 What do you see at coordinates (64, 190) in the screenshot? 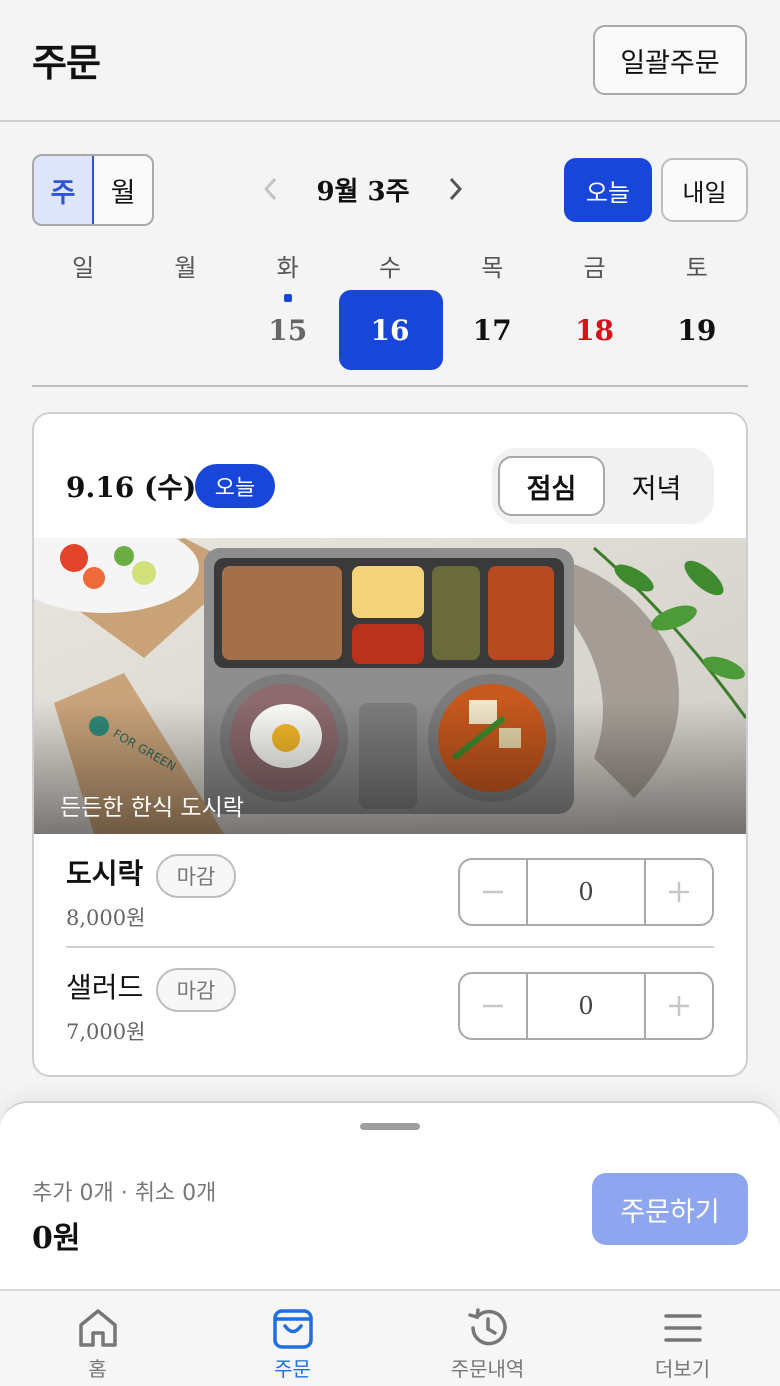
I see `view-week-button: 주` at bounding box center [64, 190].